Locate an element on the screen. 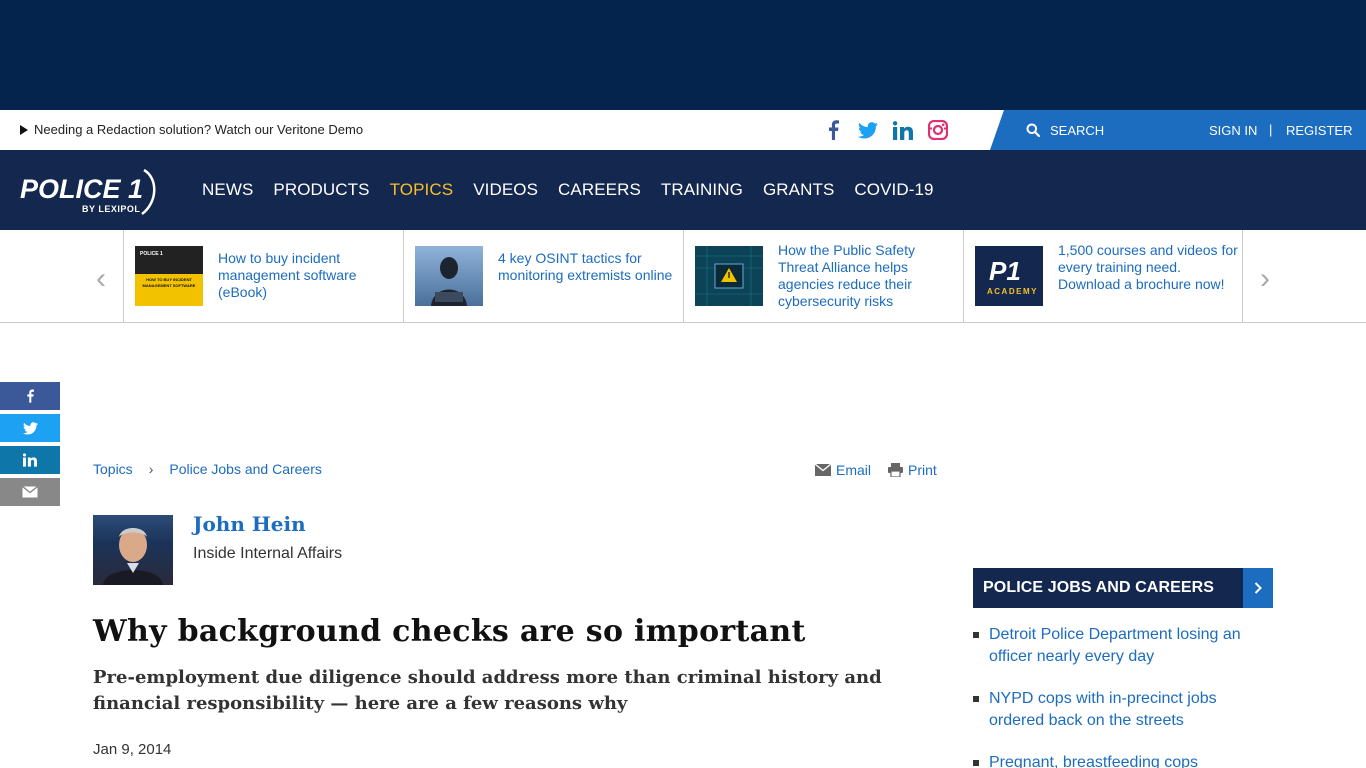 Image resolution: width=1366 pixels, height=768 pixels. logo-text: POLICE 1 is located at coordinates (82, 189).